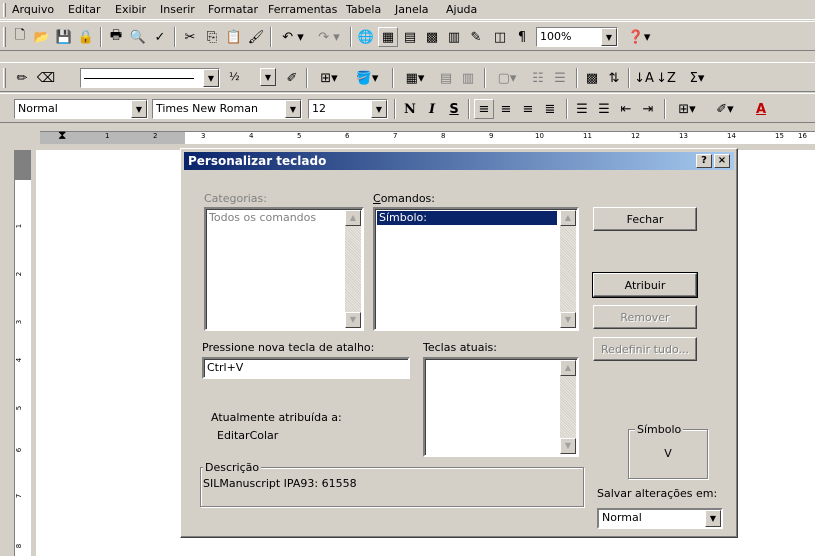 Image resolution: width=815 pixels, height=556 pixels. Describe the element at coordinates (522, 37) in the screenshot. I see `show-hide-icon: ¶` at that location.